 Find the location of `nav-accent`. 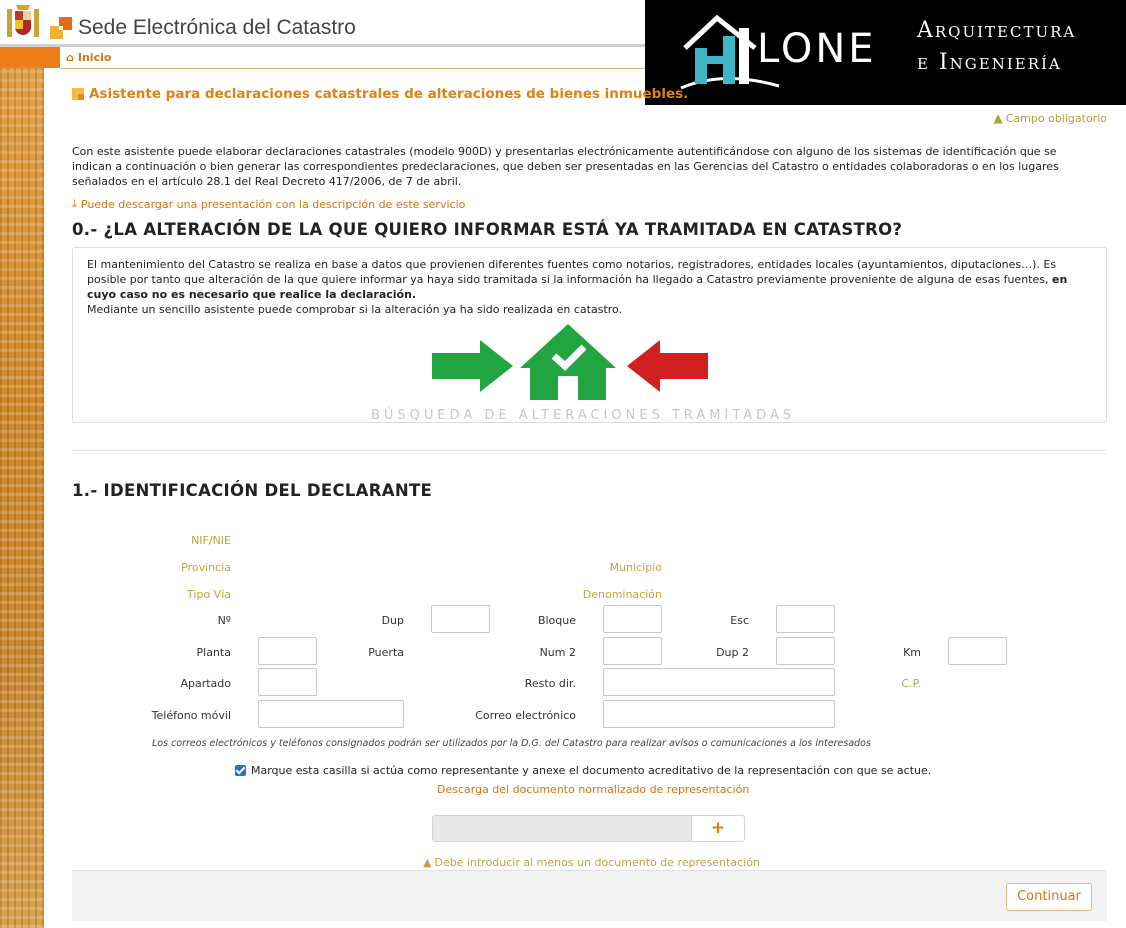

nav-accent is located at coordinates (30, 57).